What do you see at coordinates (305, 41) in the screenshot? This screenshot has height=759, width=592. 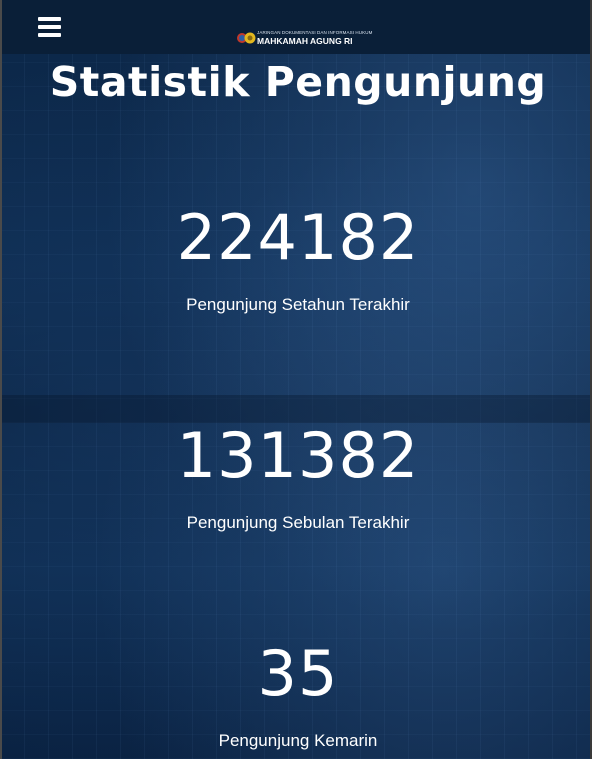 I see `logo-title: MAHKAMAH AGUNG RI` at bounding box center [305, 41].